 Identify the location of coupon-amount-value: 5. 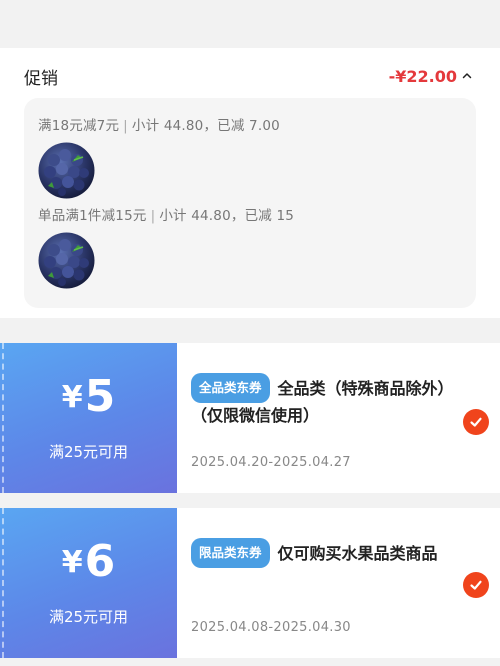
(100, 396).